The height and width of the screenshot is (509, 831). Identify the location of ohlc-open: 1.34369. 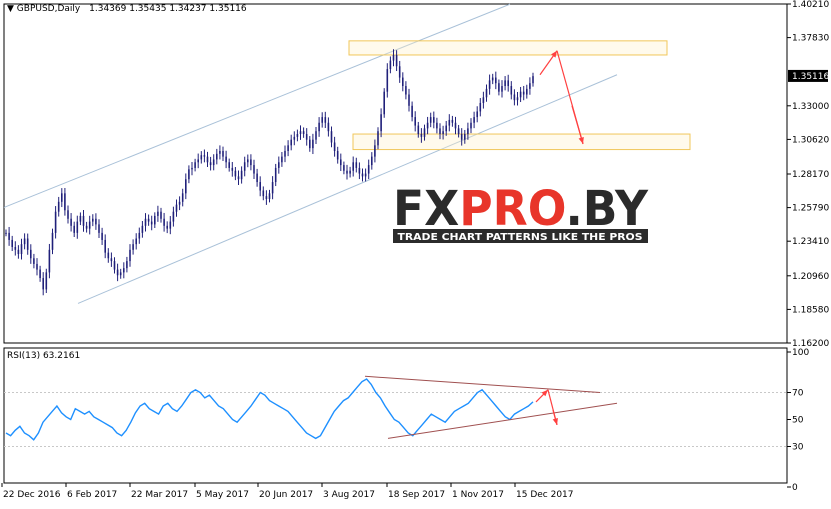
(108, 9).